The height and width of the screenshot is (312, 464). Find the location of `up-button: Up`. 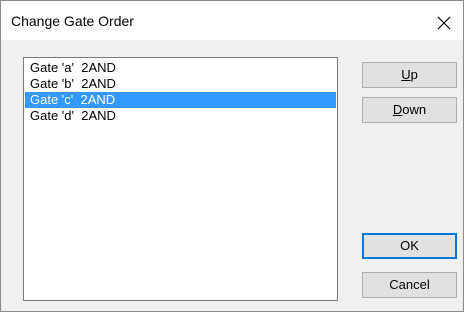

up-button: Up is located at coordinates (409, 75).